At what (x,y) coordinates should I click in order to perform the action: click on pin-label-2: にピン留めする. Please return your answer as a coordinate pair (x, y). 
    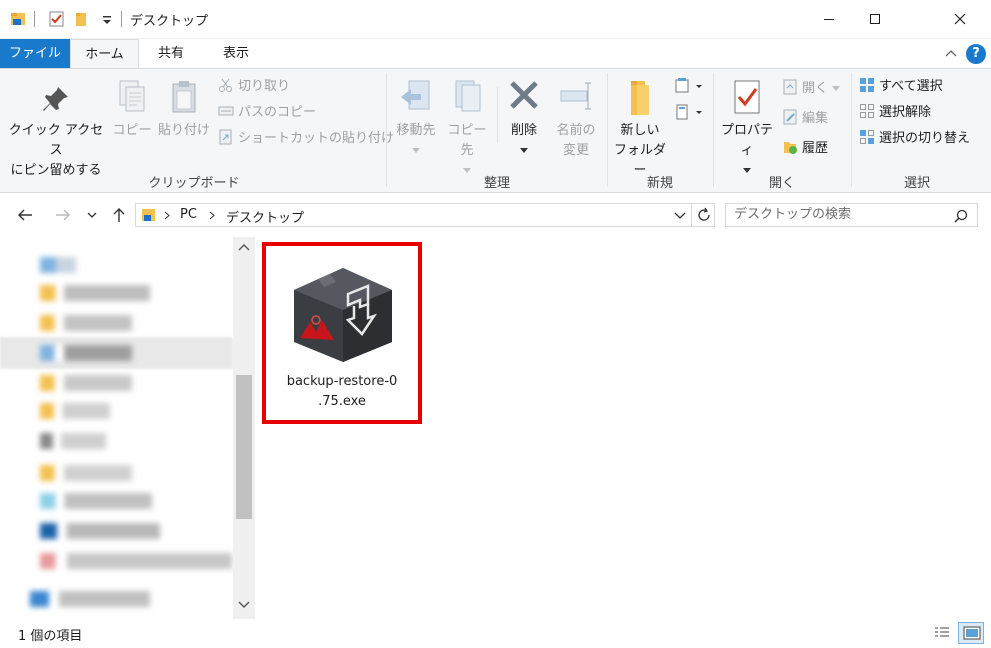
    Looking at the image, I should click on (56, 170).